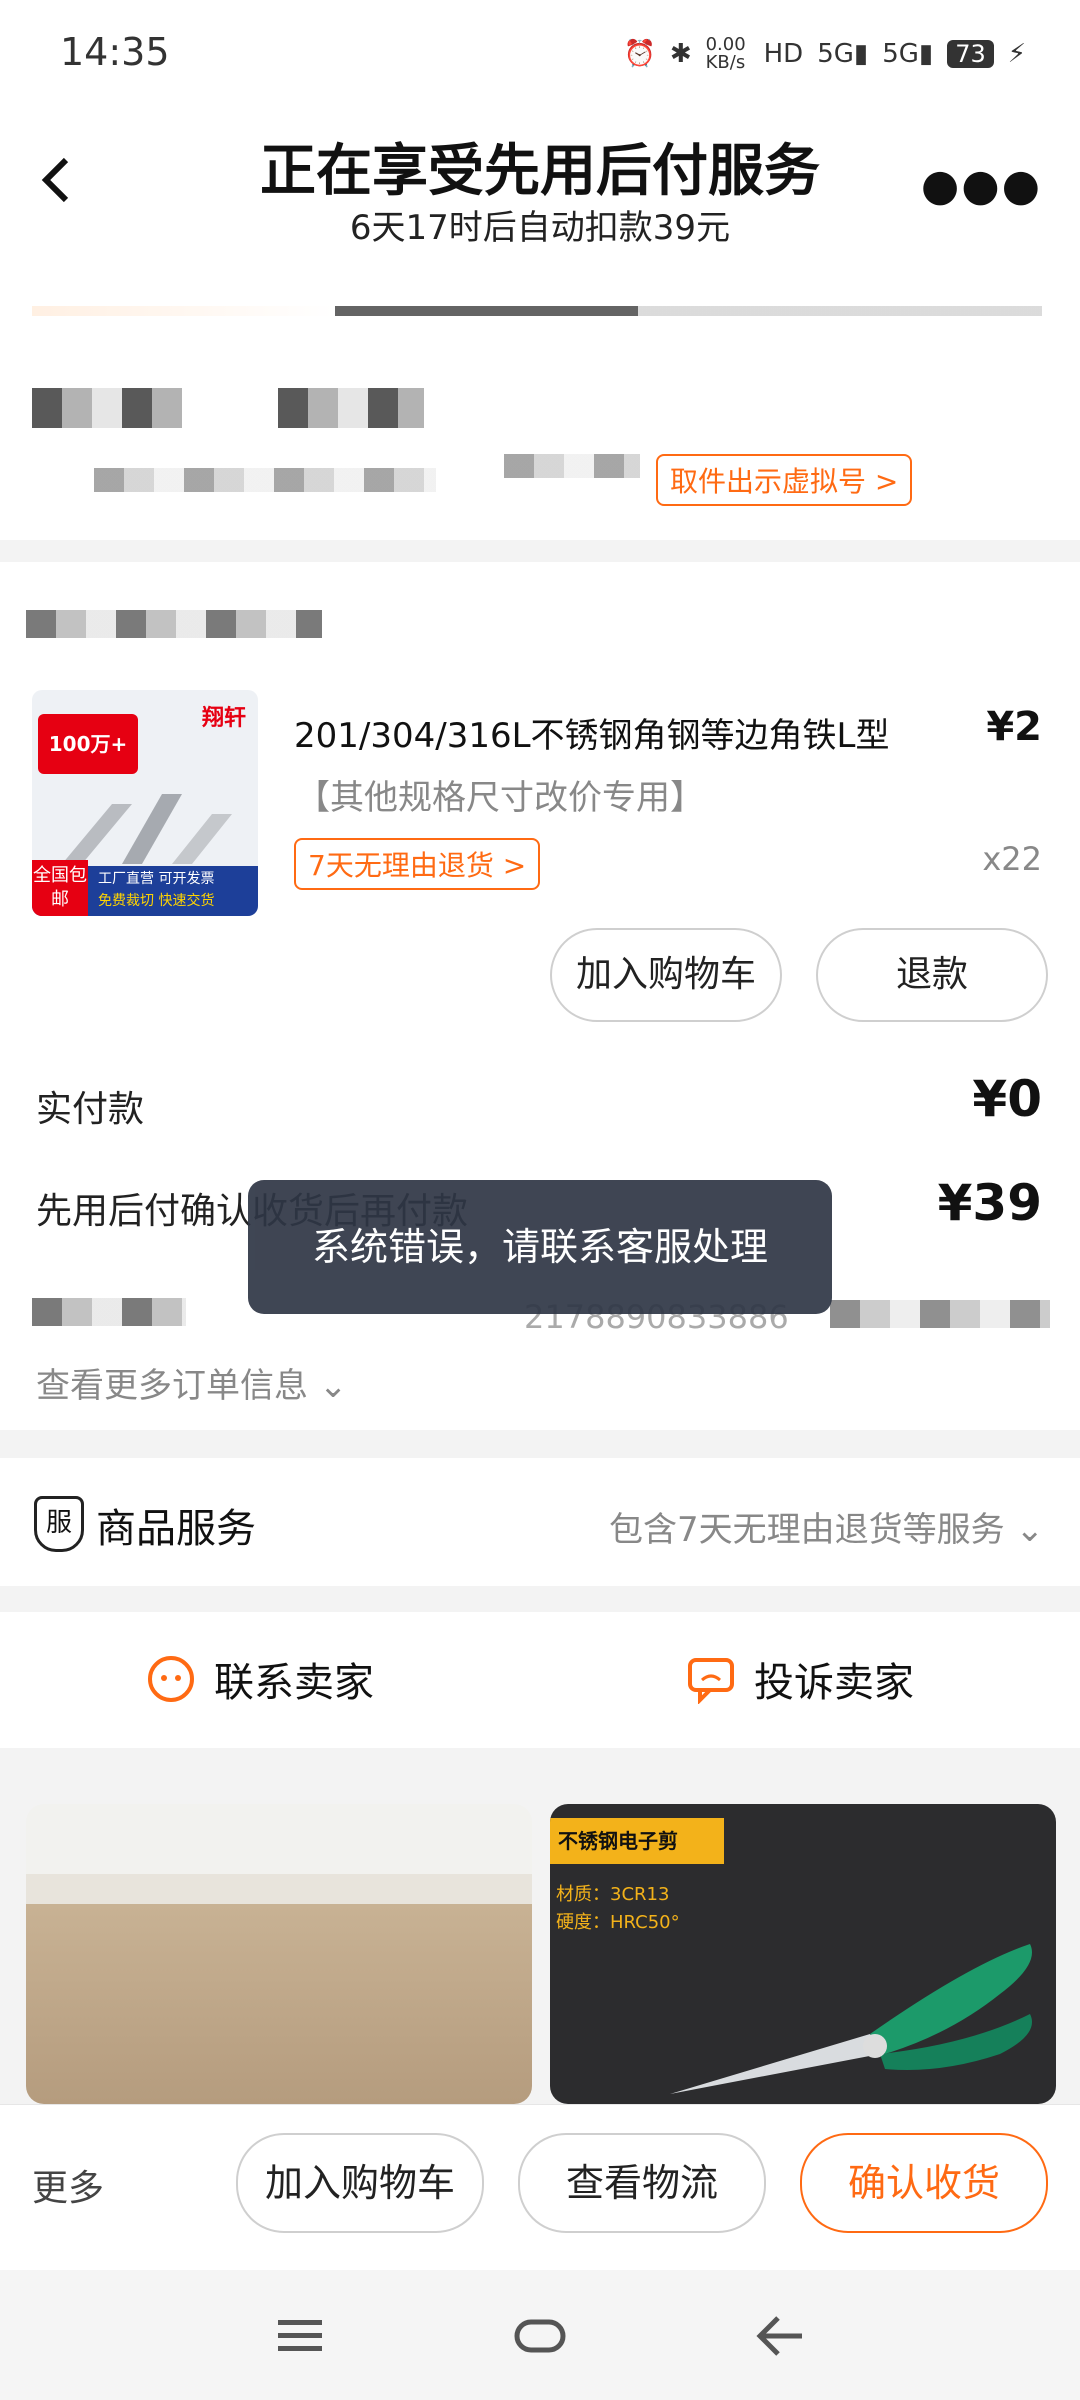  What do you see at coordinates (171, 1679) in the screenshot?
I see `chat-face-icon` at bounding box center [171, 1679].